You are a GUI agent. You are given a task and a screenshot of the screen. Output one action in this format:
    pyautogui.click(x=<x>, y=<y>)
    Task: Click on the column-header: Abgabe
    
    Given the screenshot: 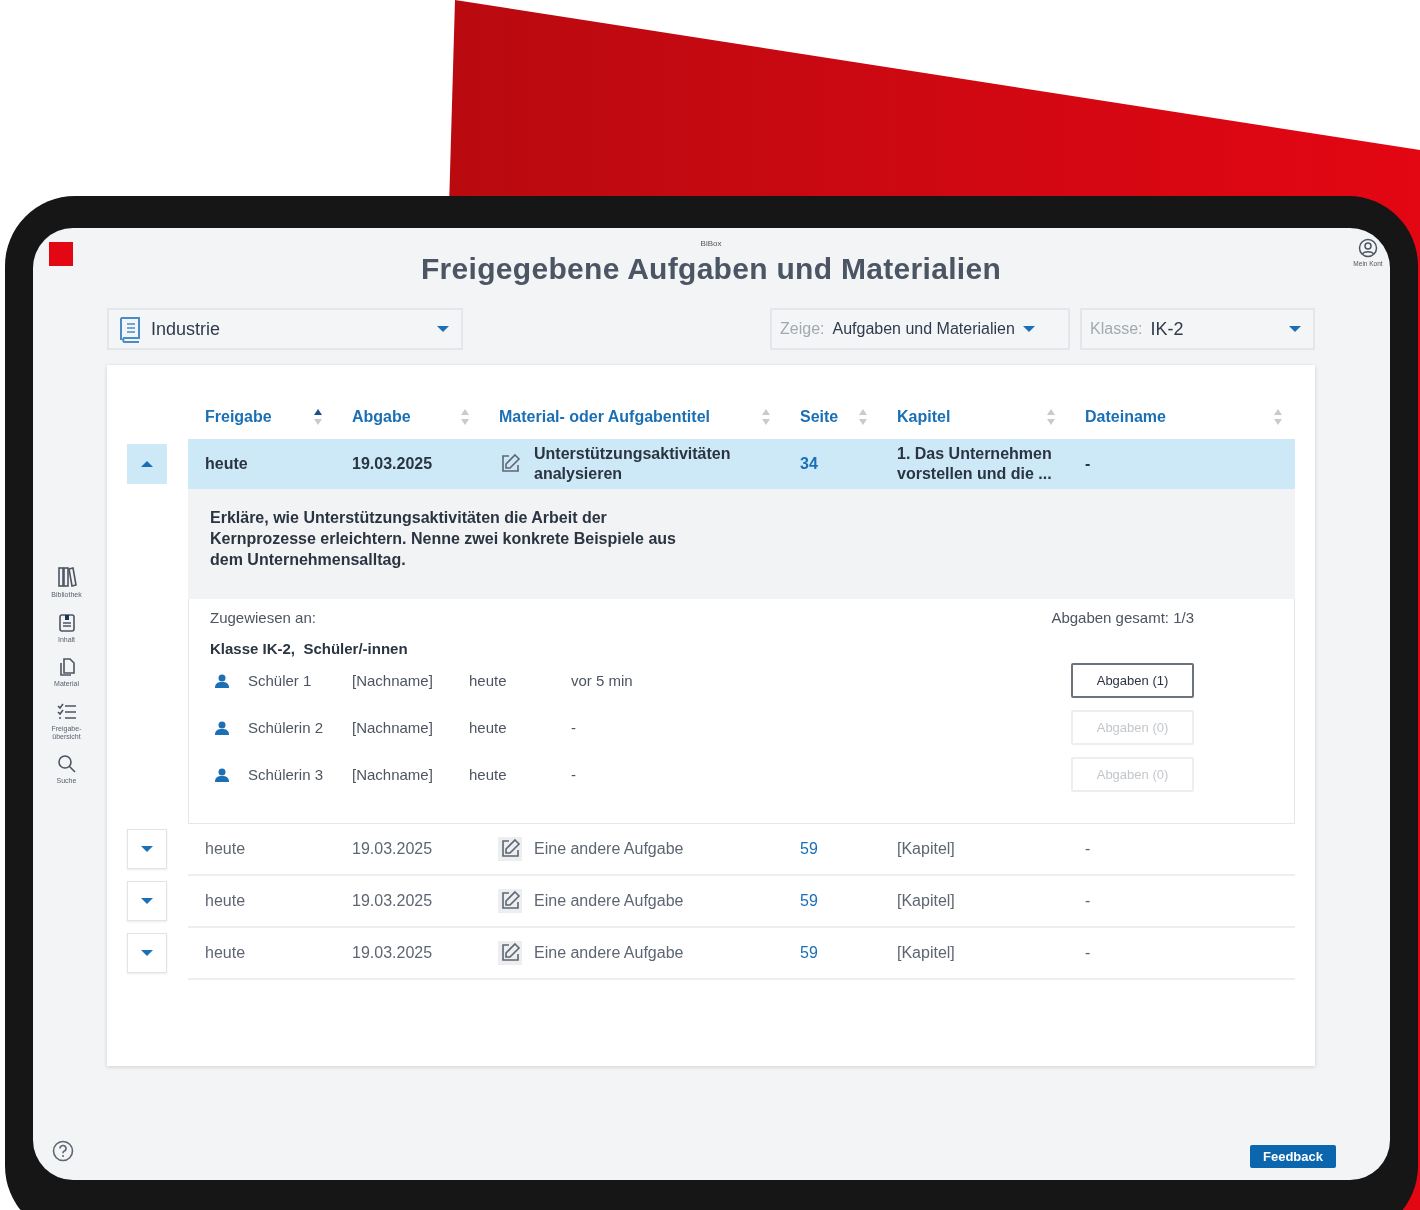 What is the action you would take?
    pyautogui.click(x=408, y=417)
    